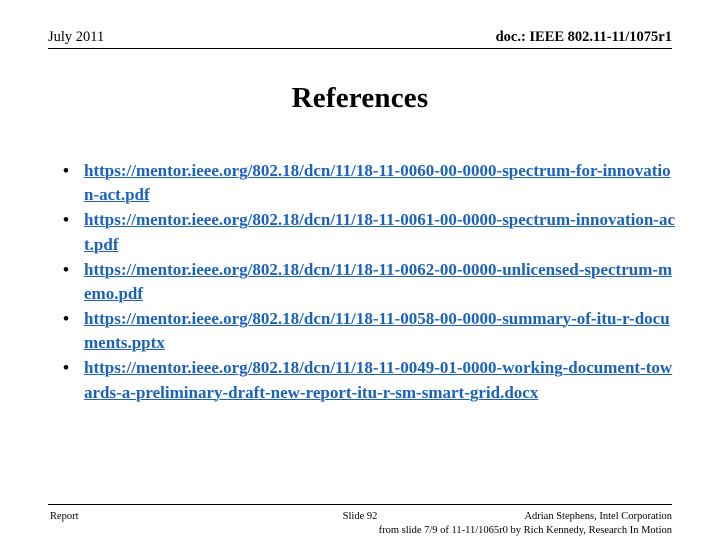  What do you see at coordinates (583, 37) in the screenshot?
I see `header-document-number: doc.: IEEE 802.11-11/1075r1` at bounding box center [583, 37].